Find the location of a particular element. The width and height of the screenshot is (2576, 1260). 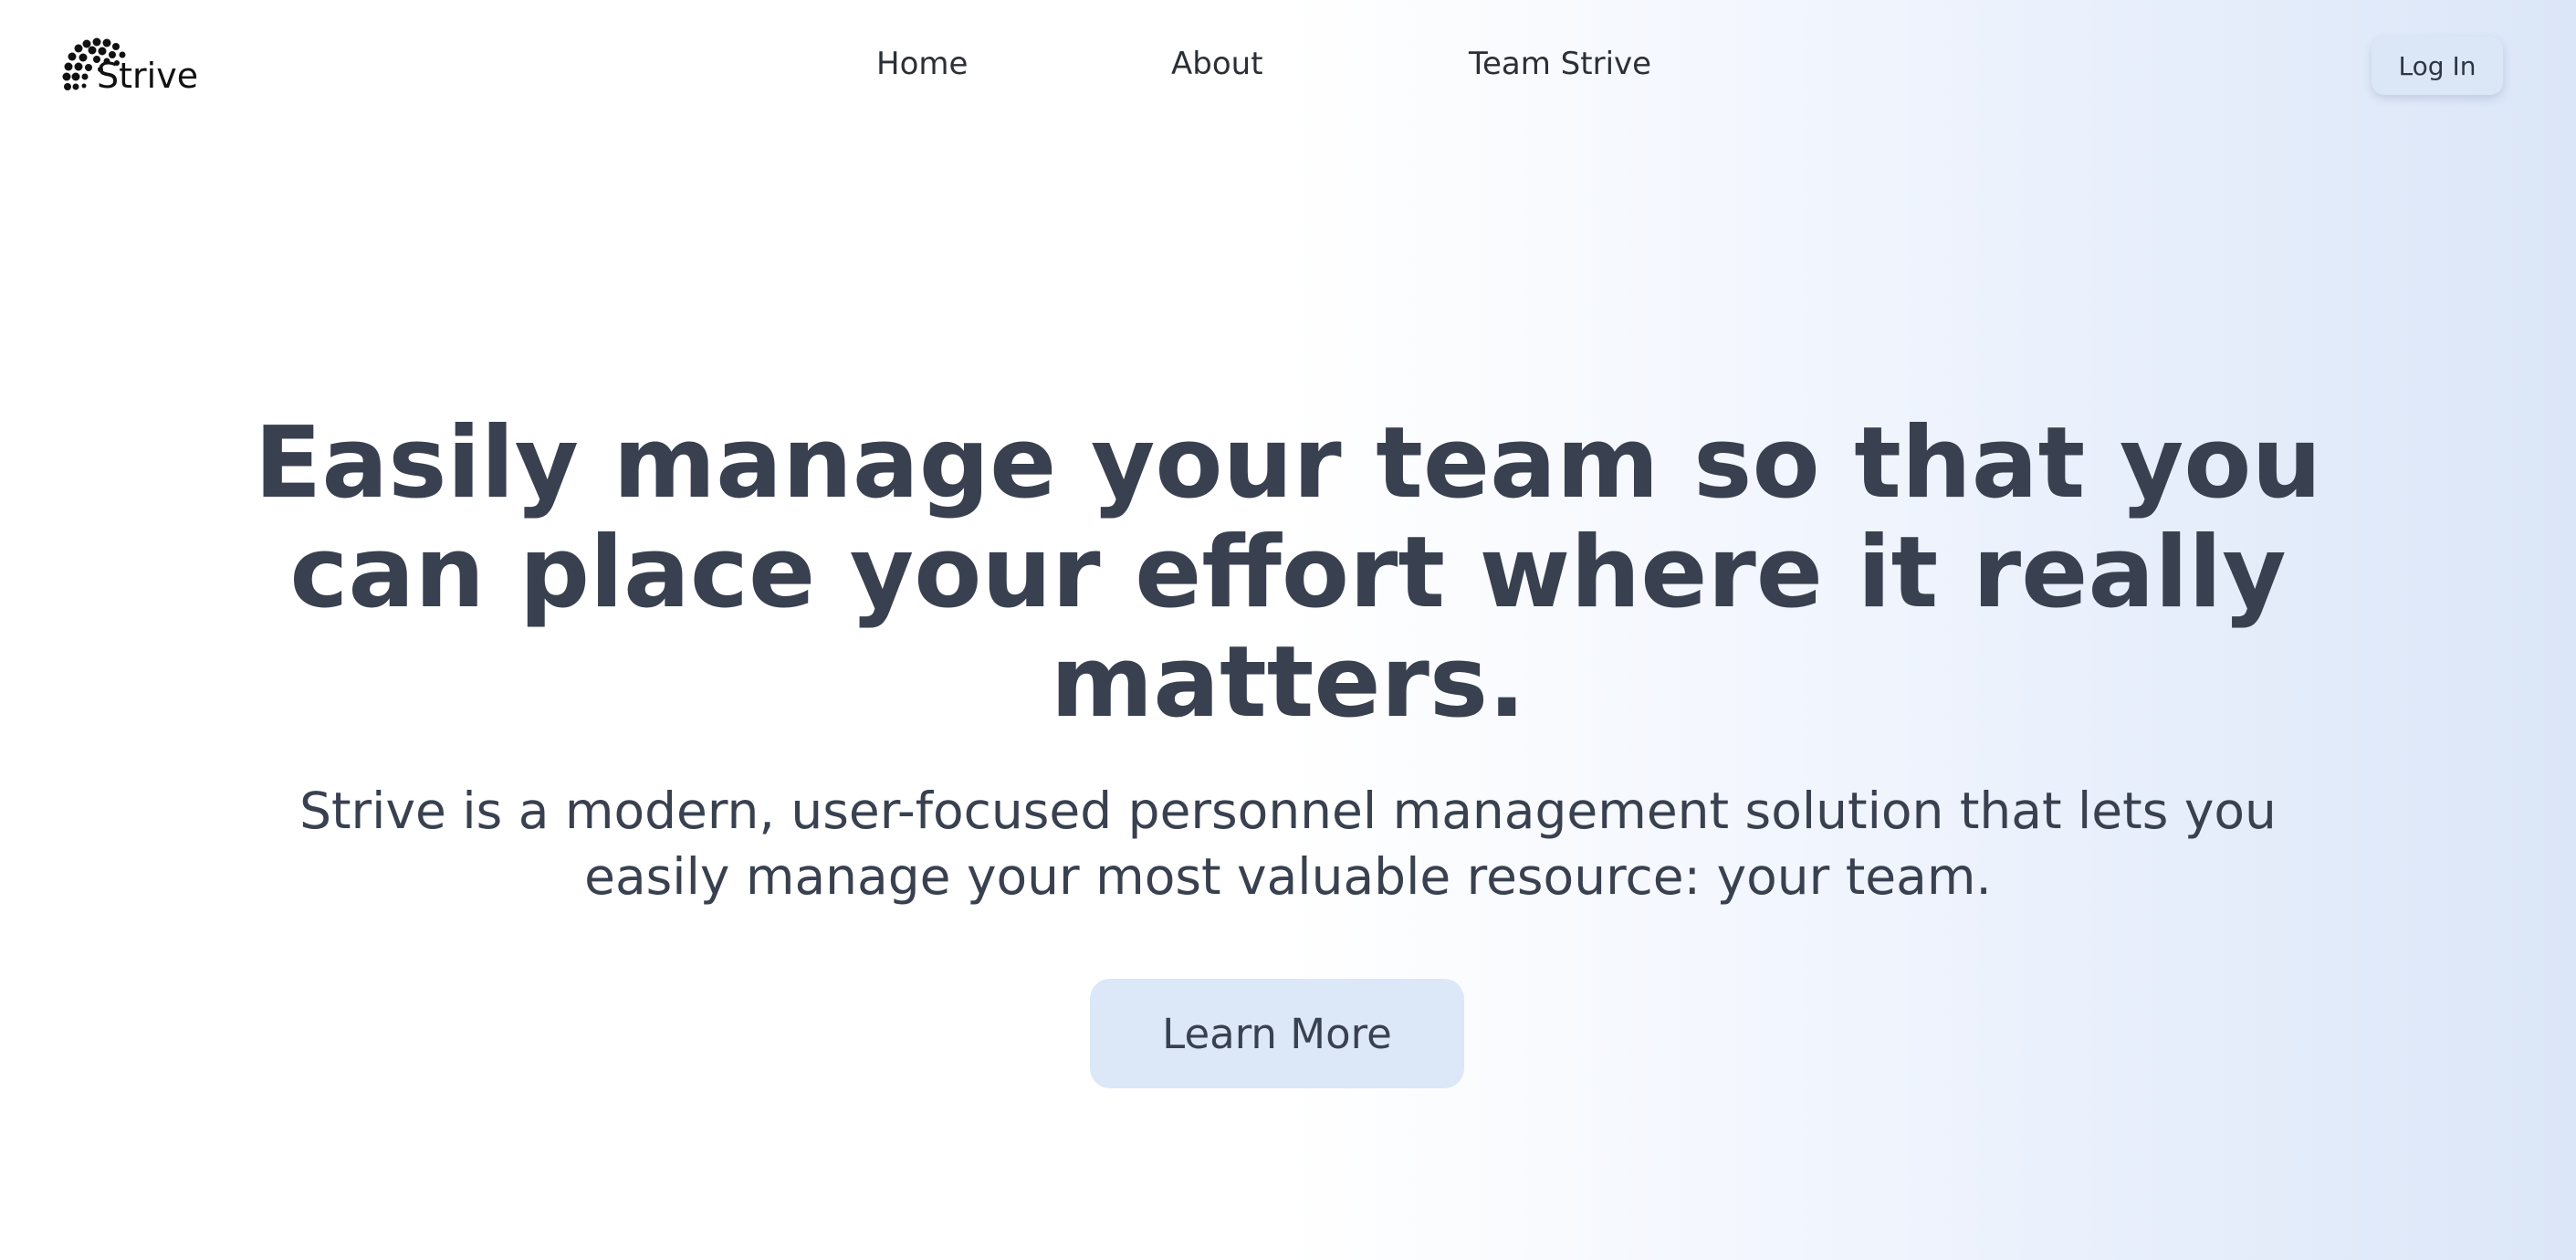

main-nav: Home About Team Strive is located at coordinates (1288, 64).